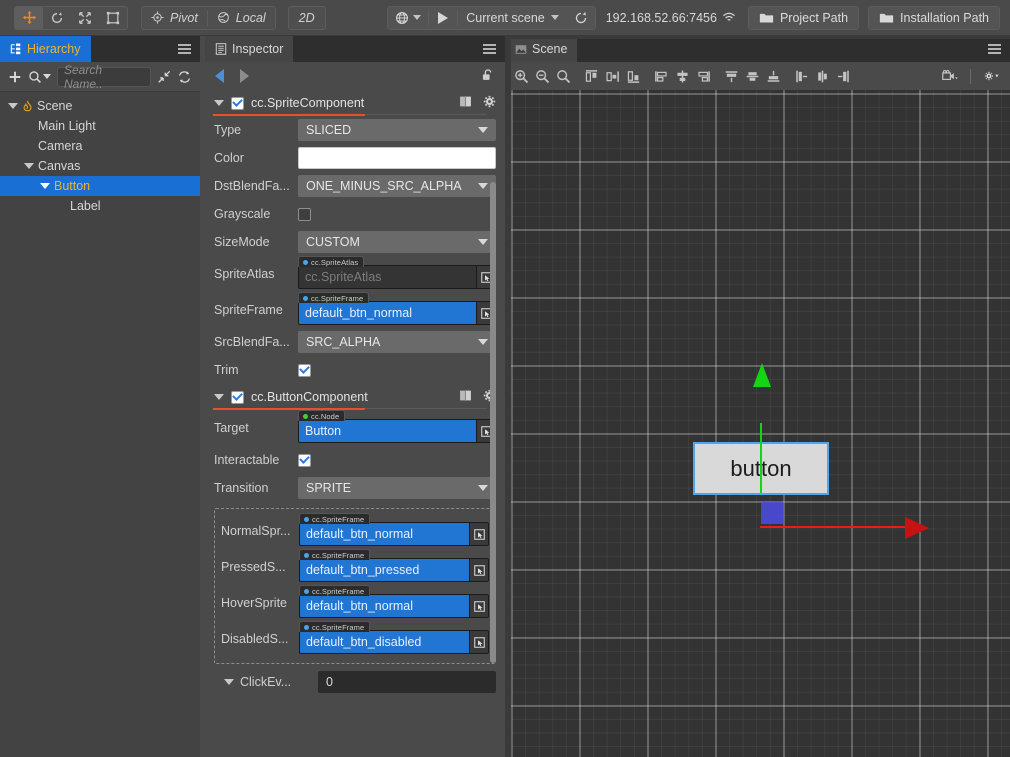 The image size is (1010, 757). I want to click on scene-selector: Current scene, so click(512, 18).